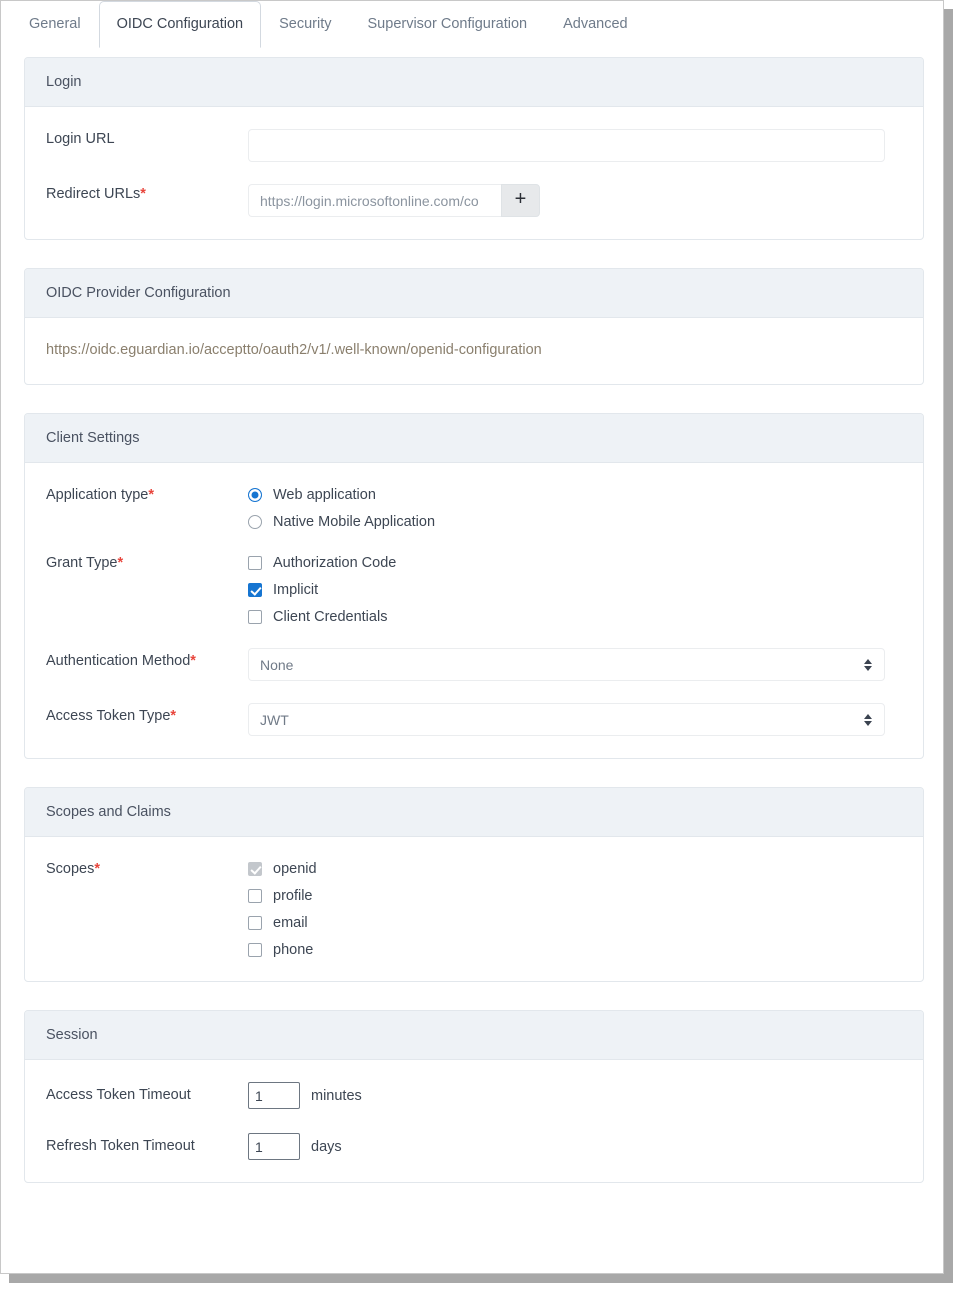 The width and height of the screenshot is (962, 1292). What do you see at coordinates (80, 139) in the screenshot?
I see `login-url-label-text: Login URL` at bounding box center [80, 139].